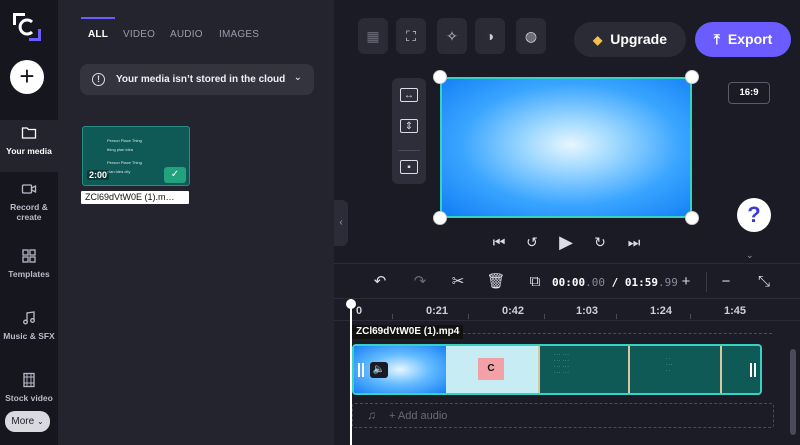 The height and width of the screenshot is (445, 800). Describe the element at coordinates (29, 318) in the screenshot. I see `music-icon` at that location.